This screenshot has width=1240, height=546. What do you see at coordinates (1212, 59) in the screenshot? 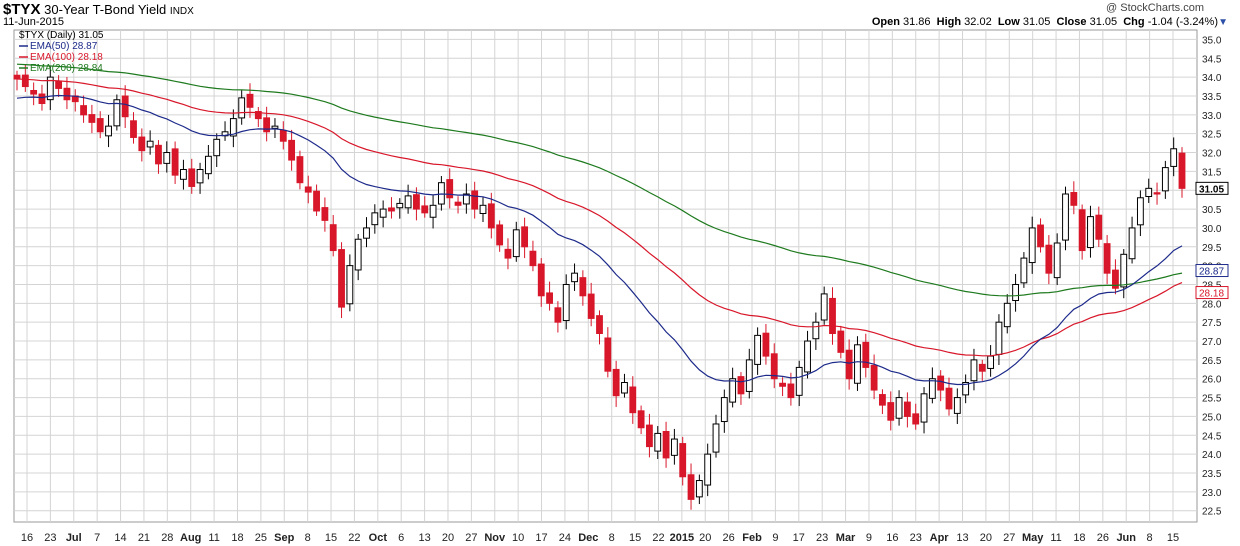
I see `y-tick-label: 34.5` at bounding box center [1212, 59].